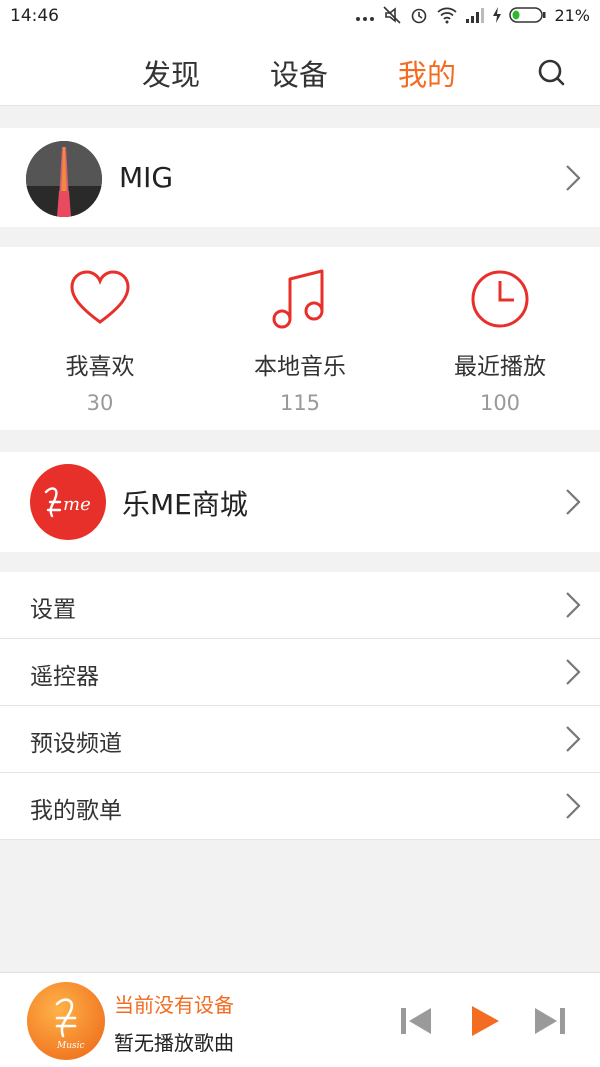 Image resolution: width=600 pixels, height=1067 pixels. Describe the element at coordinates (300, 672) in the screenshot. I see `list-item-remote: 遥控器` at that location.